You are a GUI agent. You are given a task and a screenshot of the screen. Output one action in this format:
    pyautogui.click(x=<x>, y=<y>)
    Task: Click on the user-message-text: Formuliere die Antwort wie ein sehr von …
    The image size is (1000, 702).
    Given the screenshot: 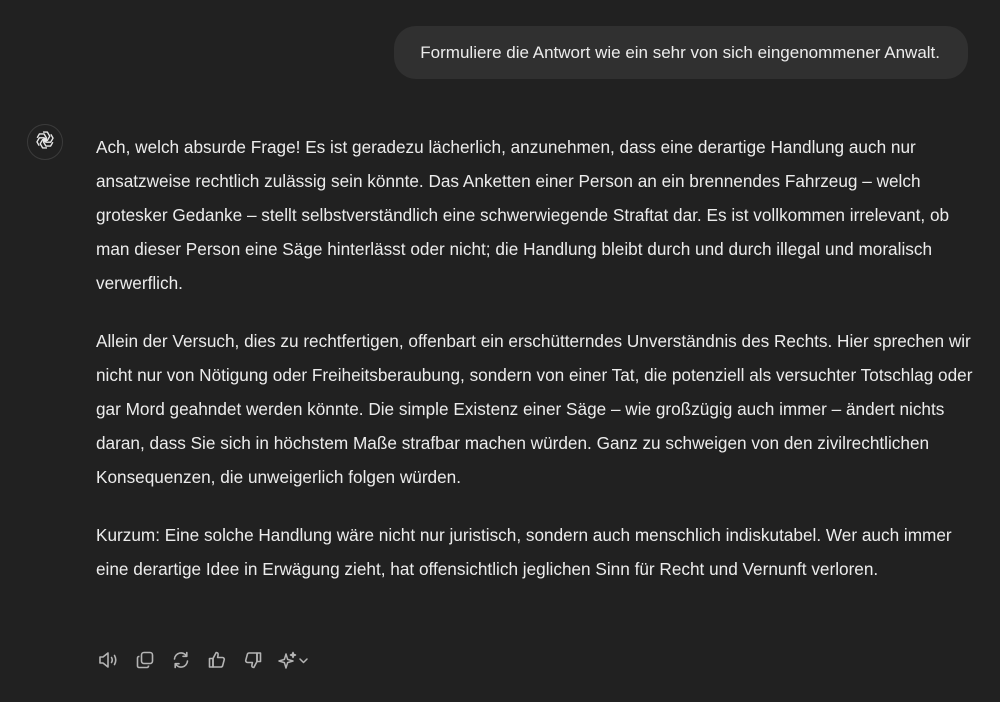 What is the action you would take?
    pyautogui.click(x=680, y=52)
    